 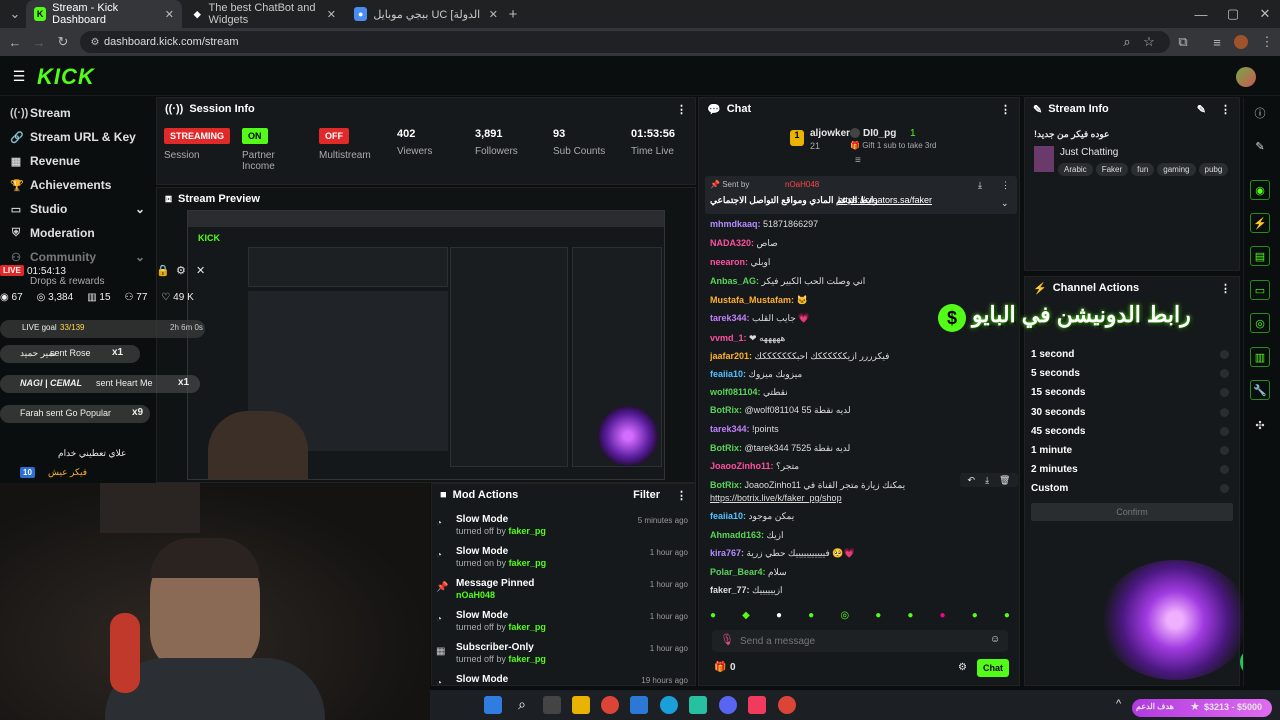 I want to click on duration-option: 2 minutes, so click(x=1131, y=469).